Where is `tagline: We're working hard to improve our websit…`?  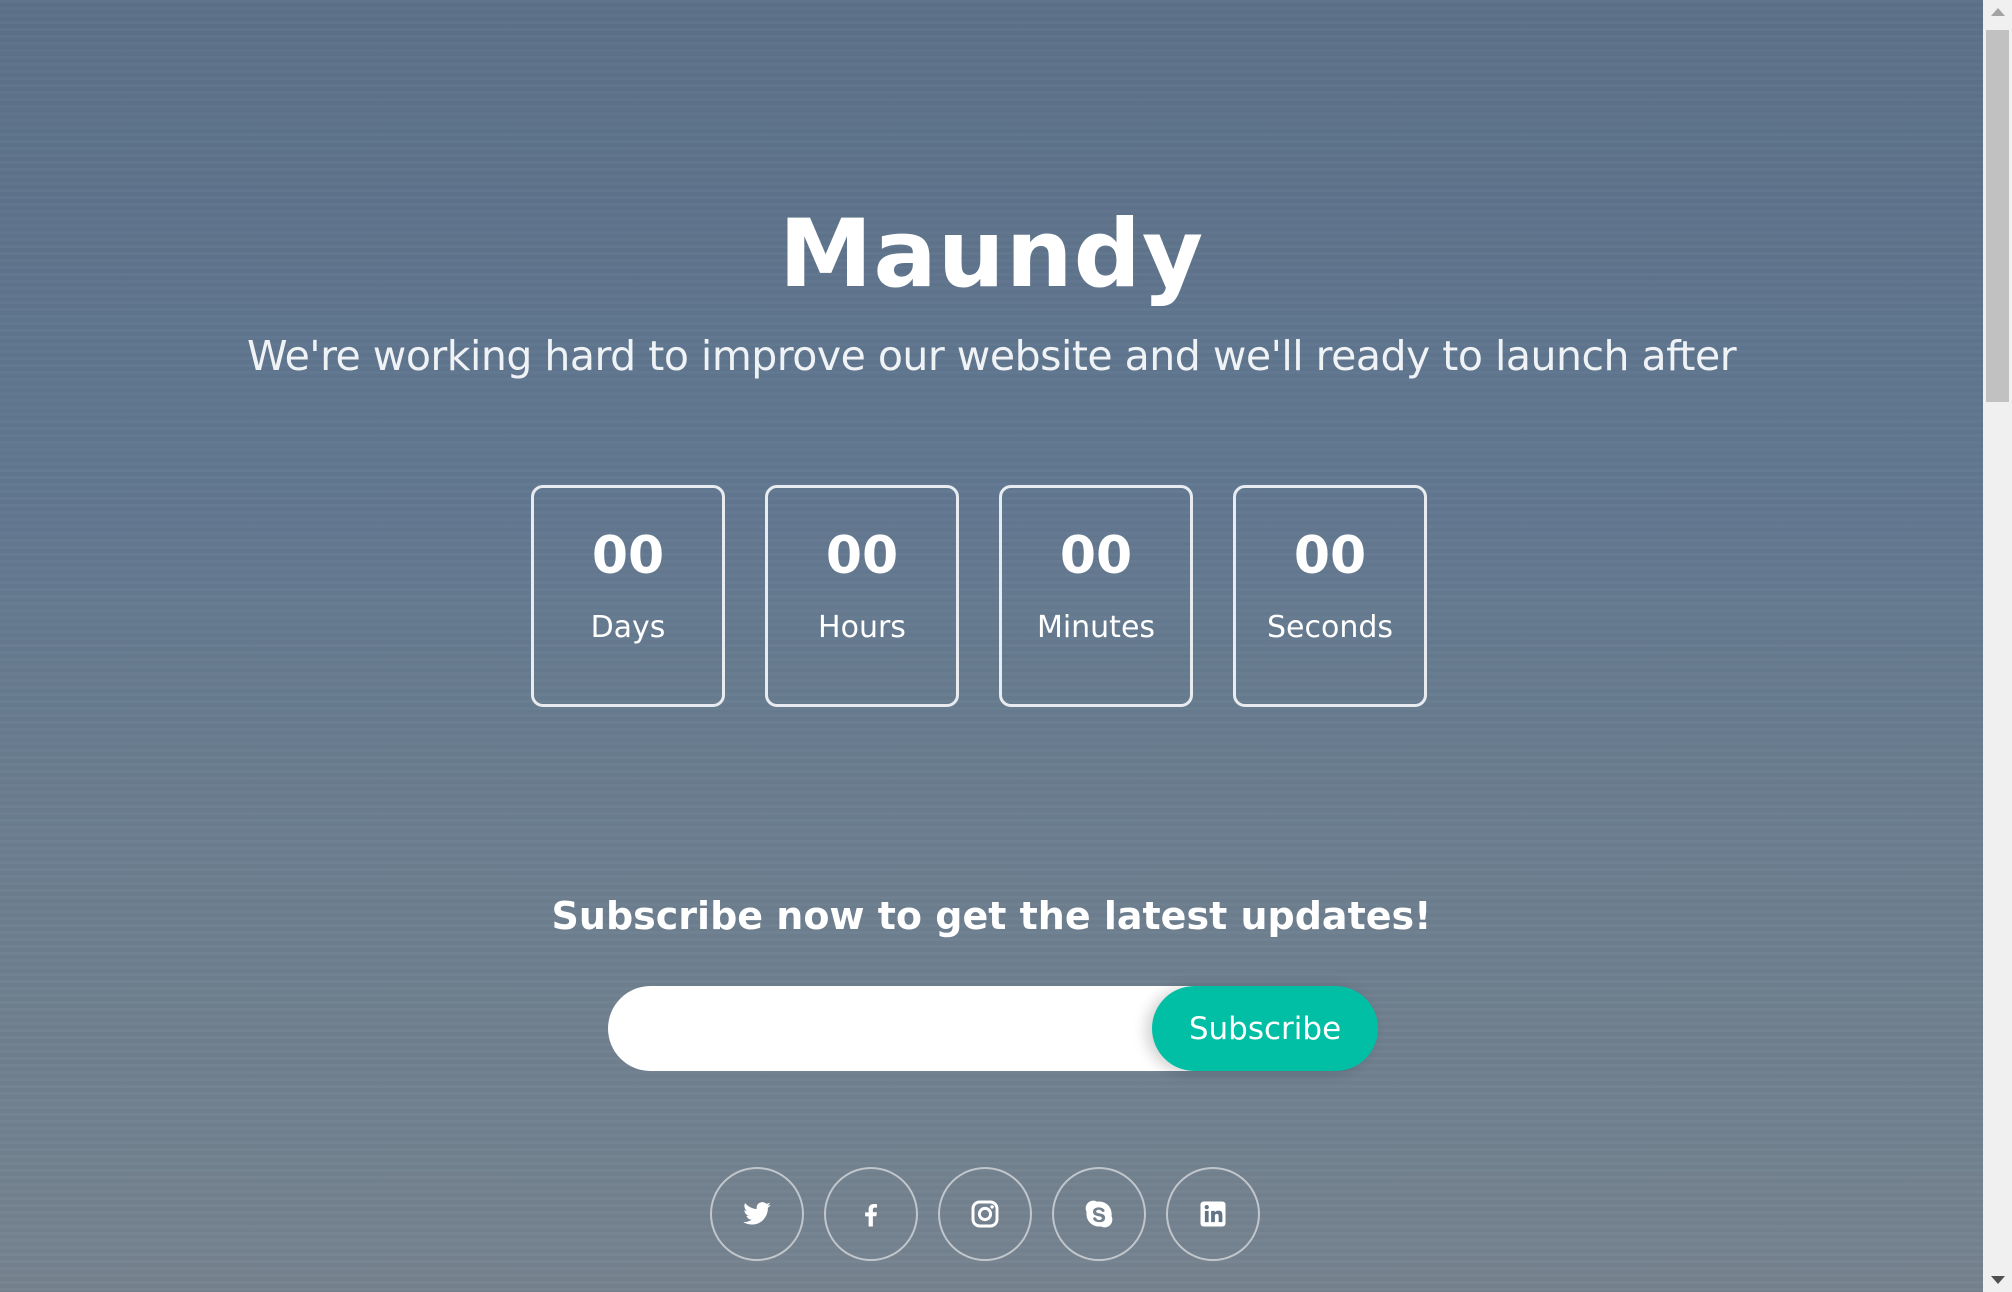 tagline: We're working hard to improve our websit… is located at coordinates (991, 356).